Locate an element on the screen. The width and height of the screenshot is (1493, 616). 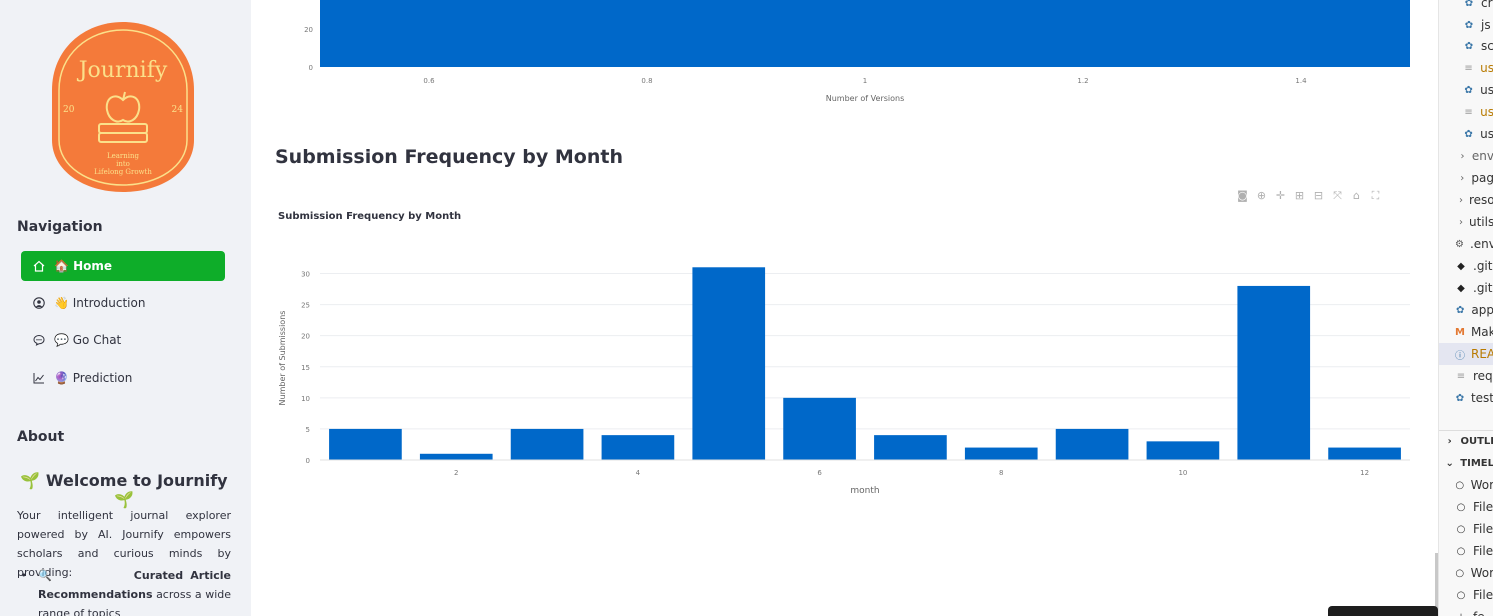
makefile-icon: M is located at coordinates (1460, 332).